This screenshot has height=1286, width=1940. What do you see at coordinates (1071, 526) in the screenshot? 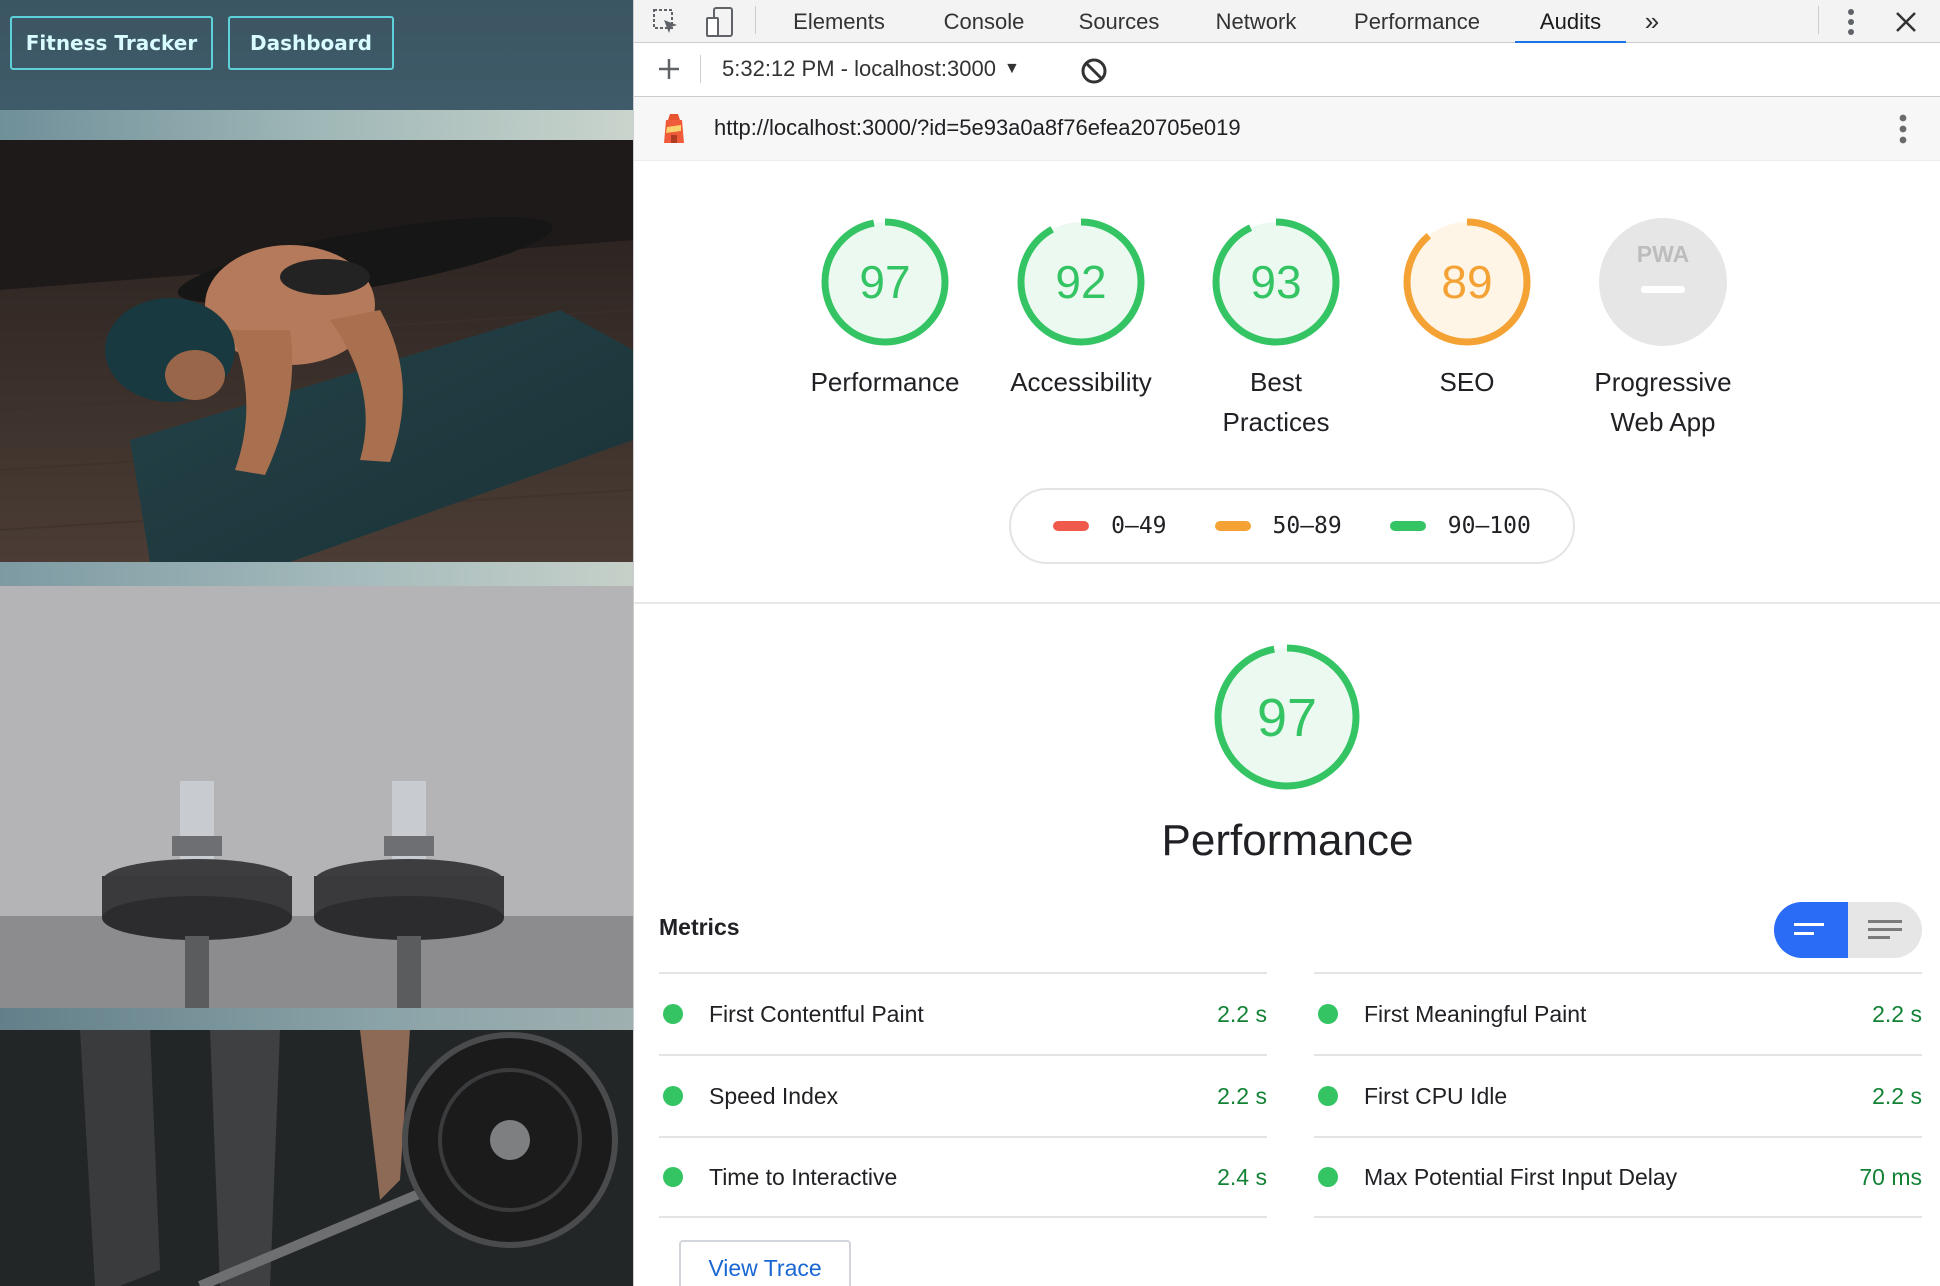
I see `legend-swatch-fail` at bounding box center [1071, 526].